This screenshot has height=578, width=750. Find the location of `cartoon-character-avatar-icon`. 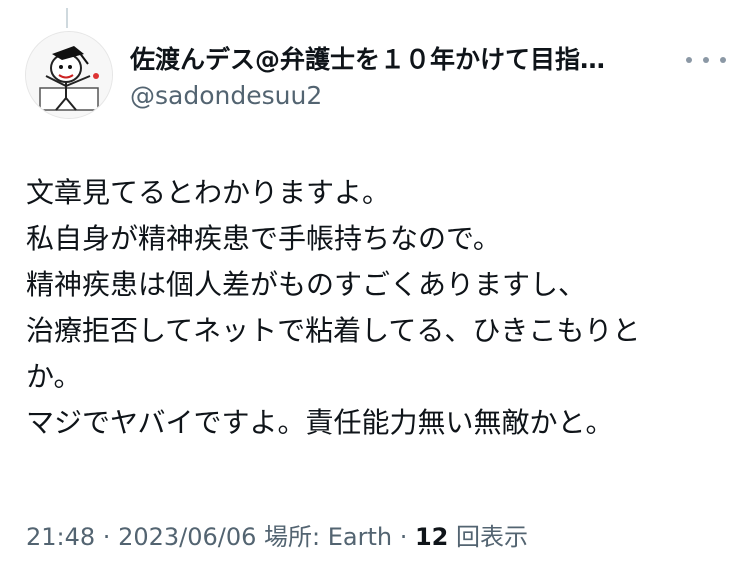

cartoon-character-avatar-icon is located at coordinates (69, 75).